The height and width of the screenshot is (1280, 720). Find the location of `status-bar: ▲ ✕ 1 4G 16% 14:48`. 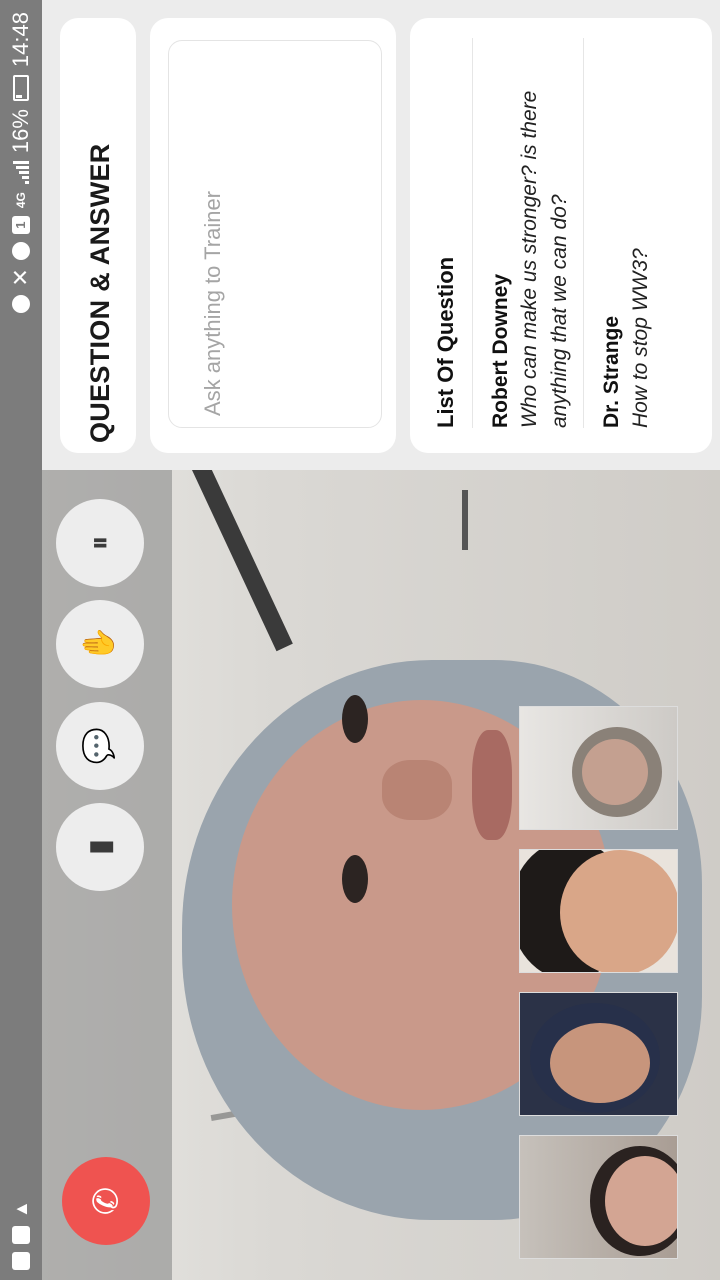

status-bar: ▲ ✕ 1 4G 16% 14:48 is located at coordinates (21, 640).